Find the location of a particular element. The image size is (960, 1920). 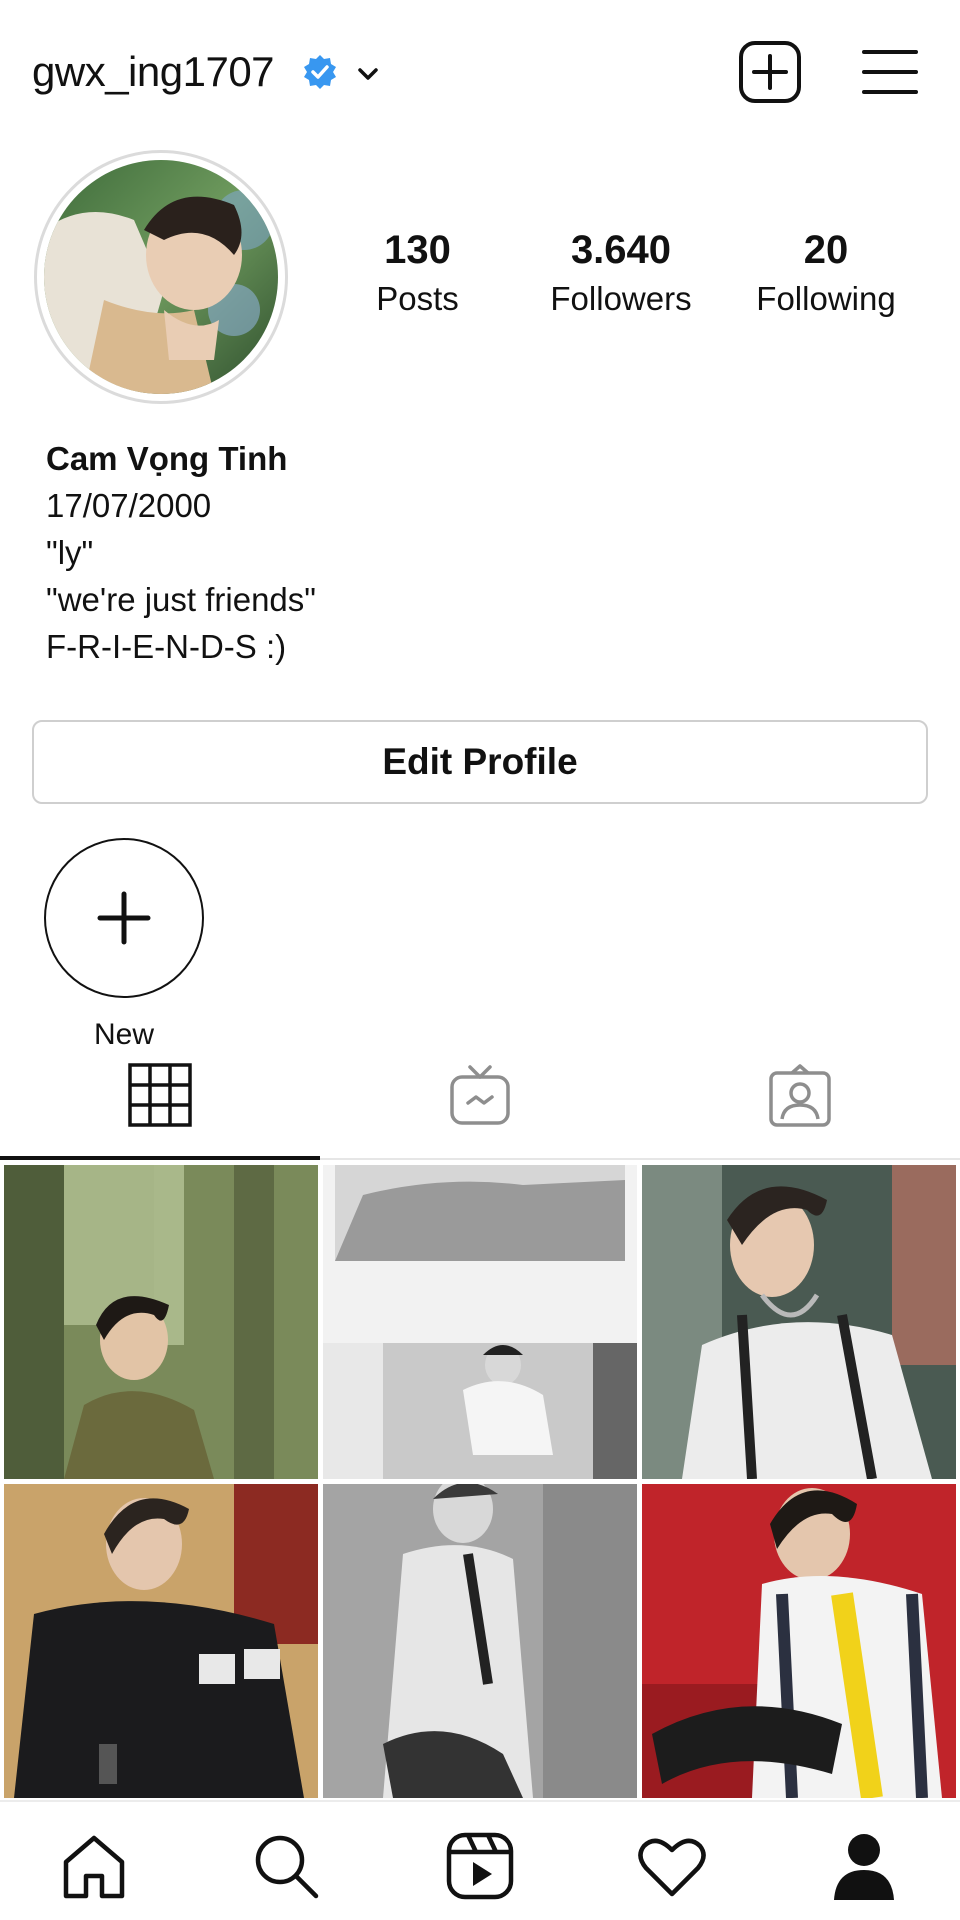

new-highlight-label: New is located at coordinates (123, 1034).